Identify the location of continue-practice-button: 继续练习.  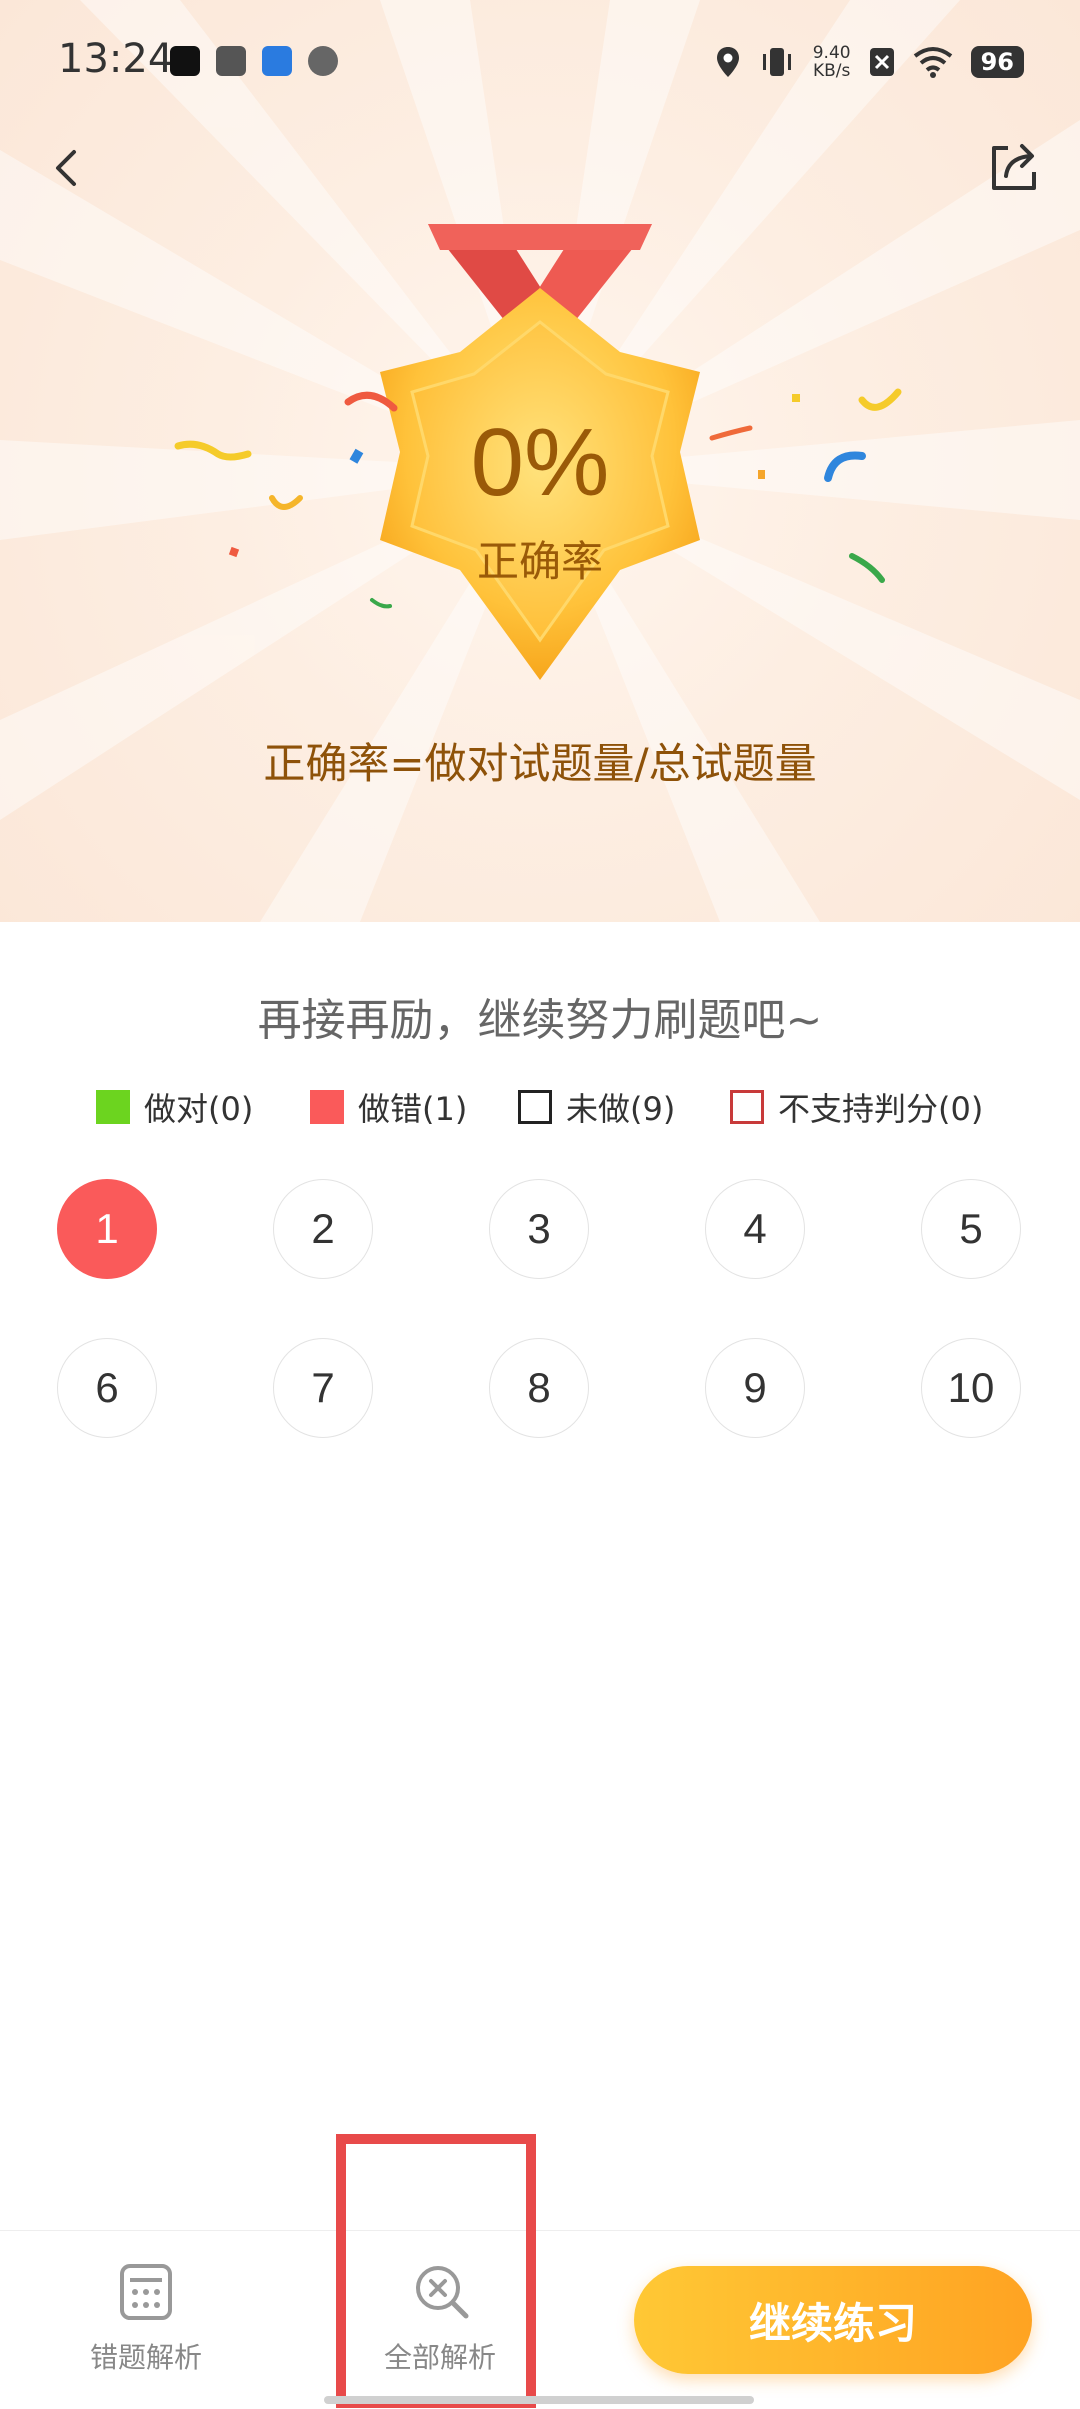
(833, 2320).